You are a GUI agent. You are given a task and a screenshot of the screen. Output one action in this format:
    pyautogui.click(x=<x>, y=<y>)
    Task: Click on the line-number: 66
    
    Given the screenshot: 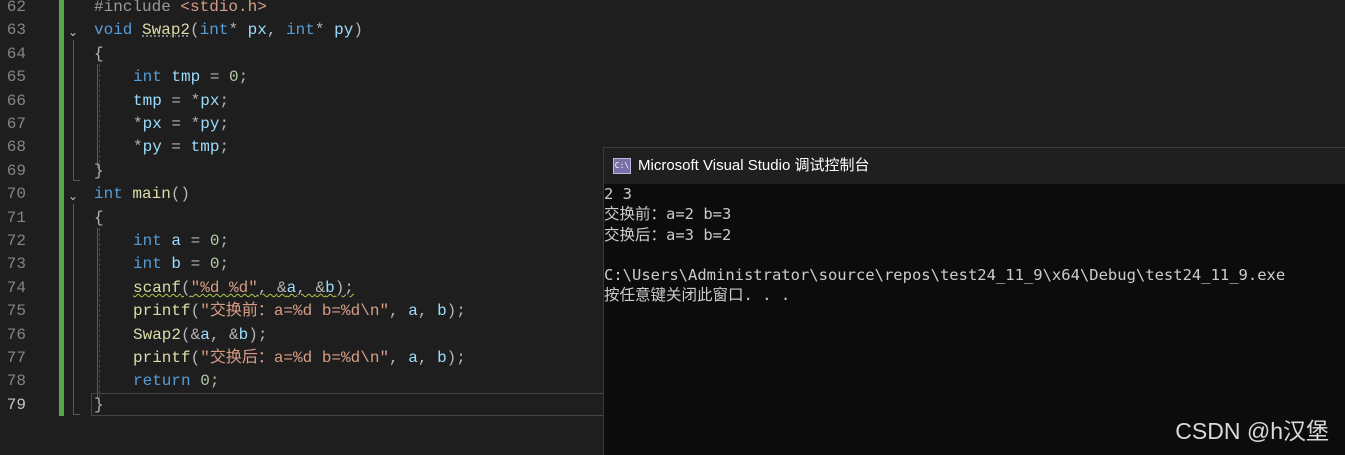 What is the action you would take?
    pyautogui.click(x=16, y=100)
    